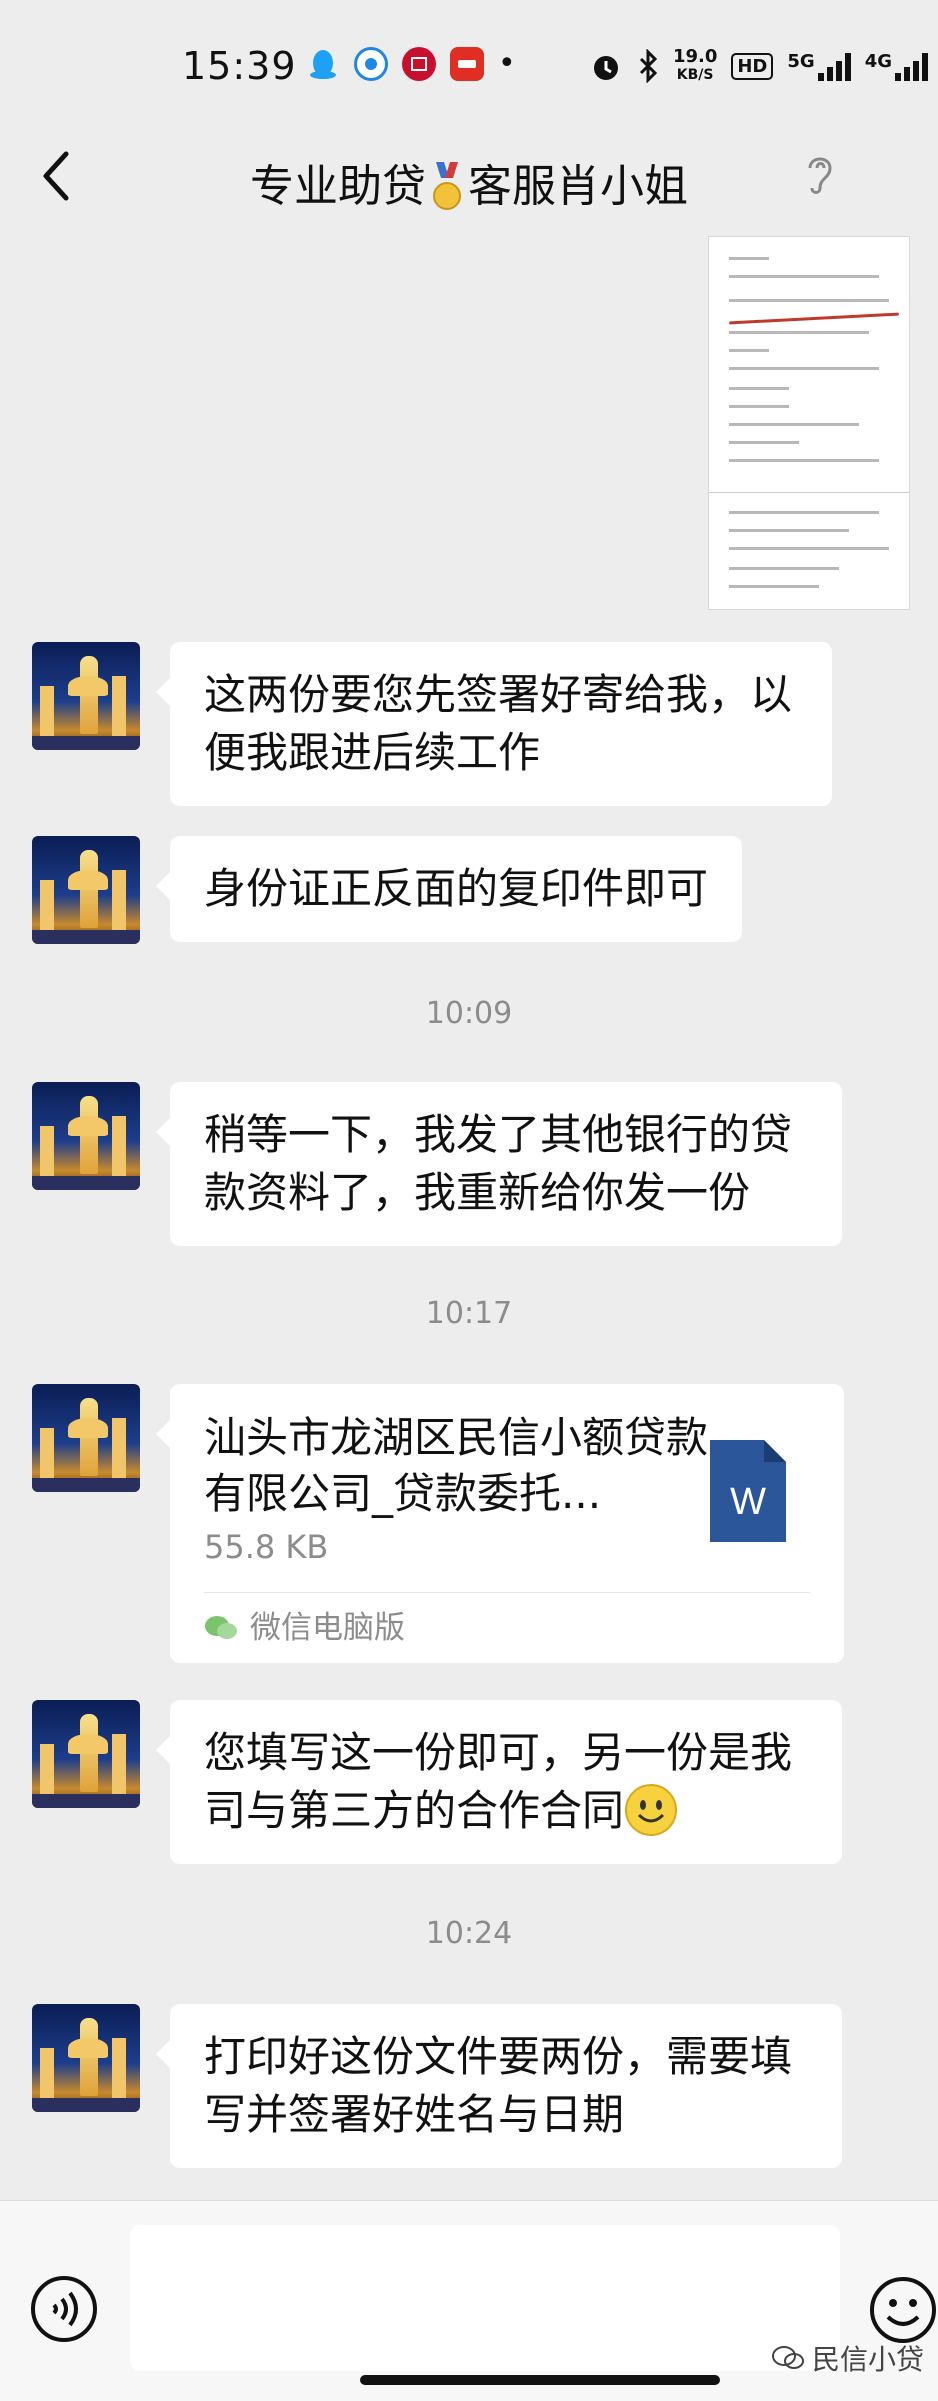 The image size is (938, 2401). I want to click on emoji-icon, so click(903, 2310).